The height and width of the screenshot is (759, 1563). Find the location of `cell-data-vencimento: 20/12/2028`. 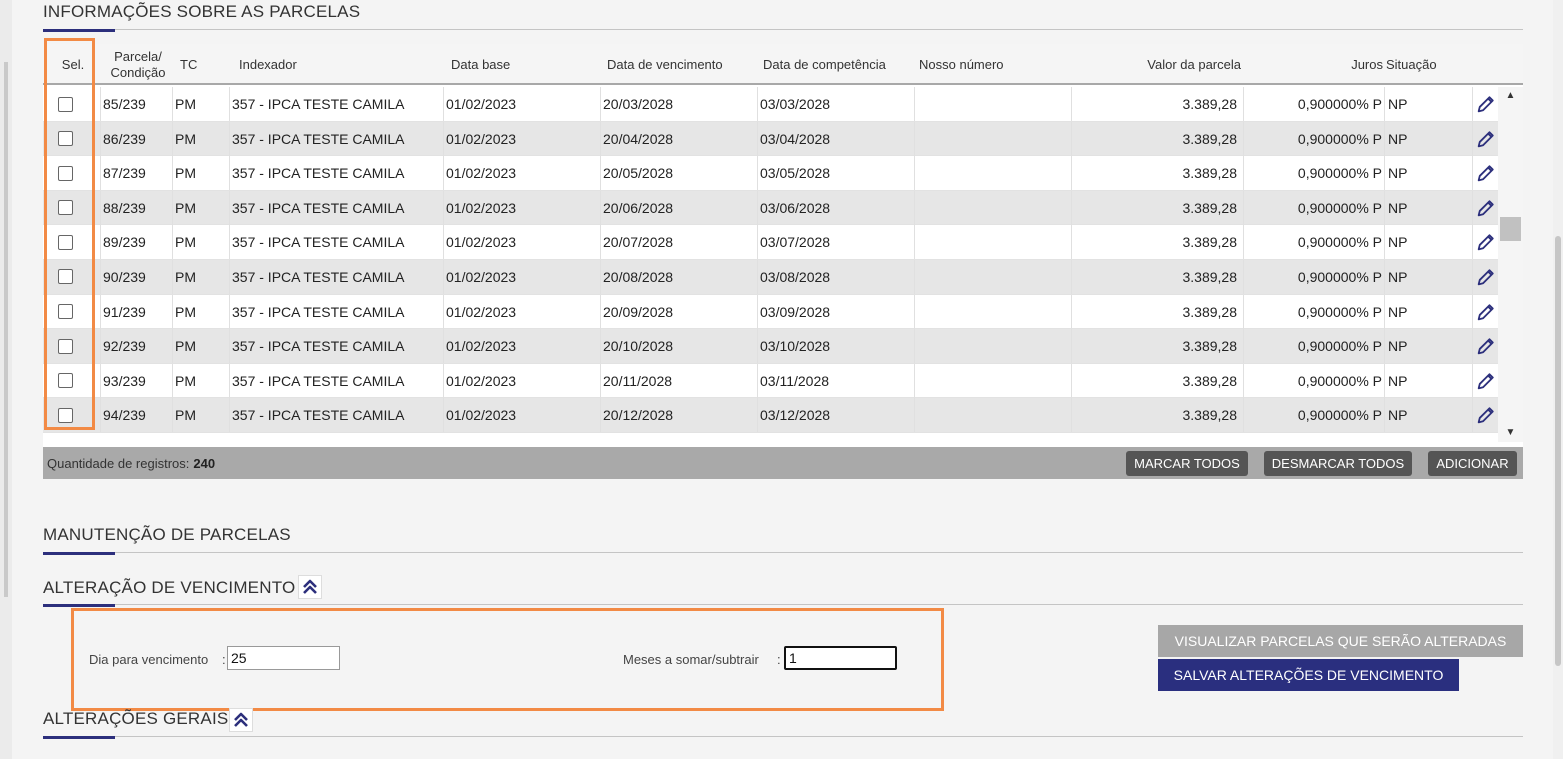

cell-data-vencimento: 20/12/2028 is located at coordinates (679, 415).